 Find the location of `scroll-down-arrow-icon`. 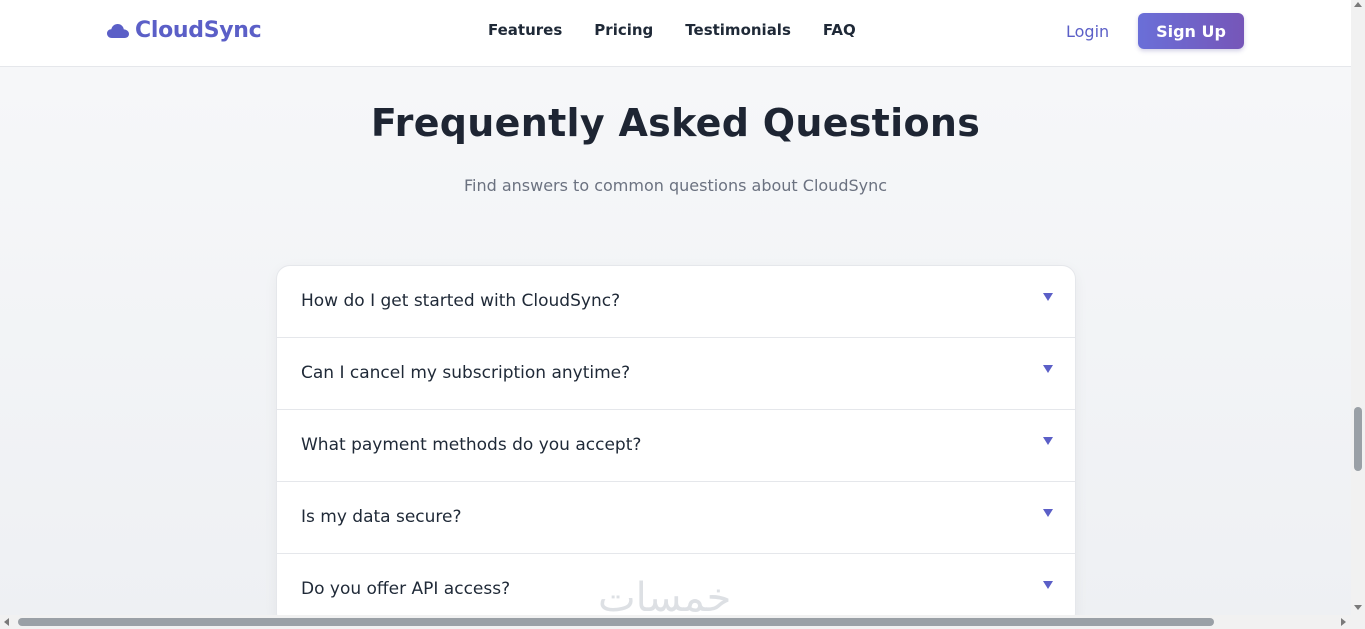

scroll-down-arrow-icon is located at coordinates (1358, 607).